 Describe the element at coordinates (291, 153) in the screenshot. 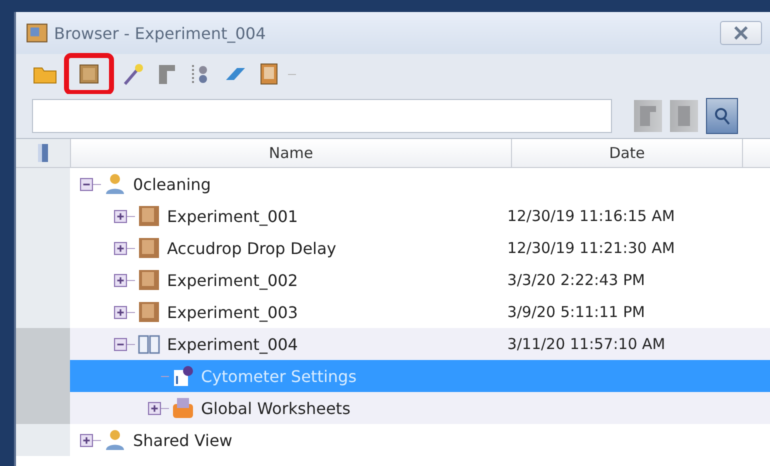

I see `column-header: Name` at that location.